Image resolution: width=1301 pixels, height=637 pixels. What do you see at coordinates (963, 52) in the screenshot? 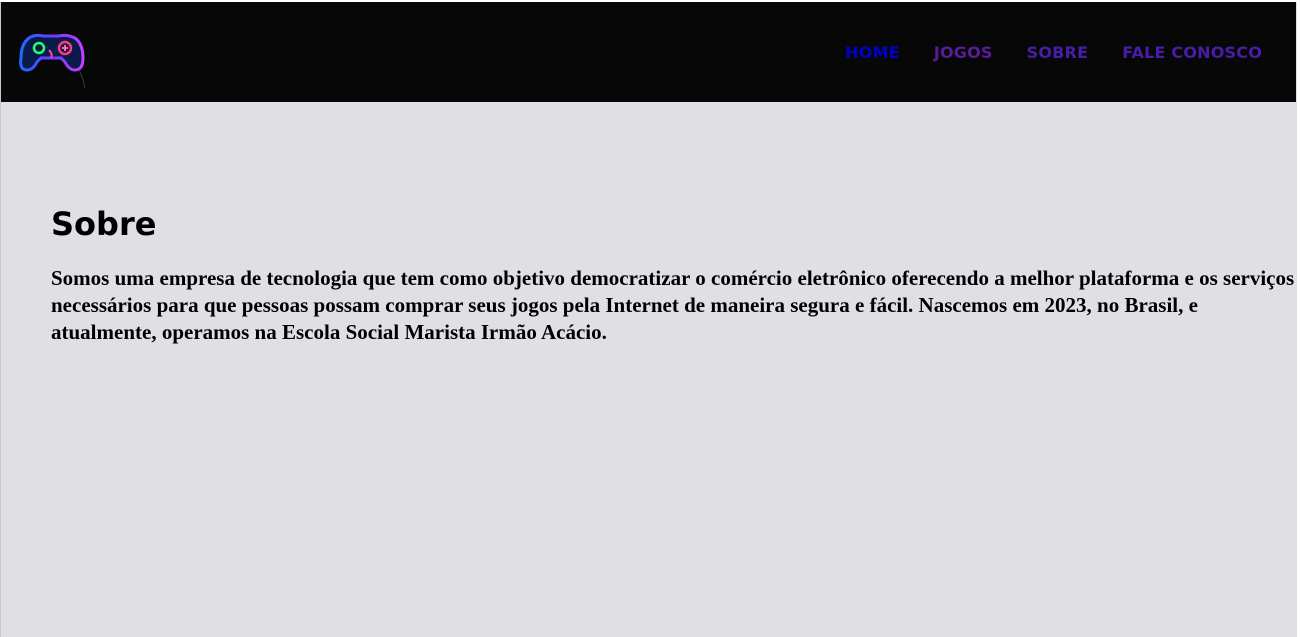
I see `nav-jogos-link: JOGOS` at bounding box center [963, 52].